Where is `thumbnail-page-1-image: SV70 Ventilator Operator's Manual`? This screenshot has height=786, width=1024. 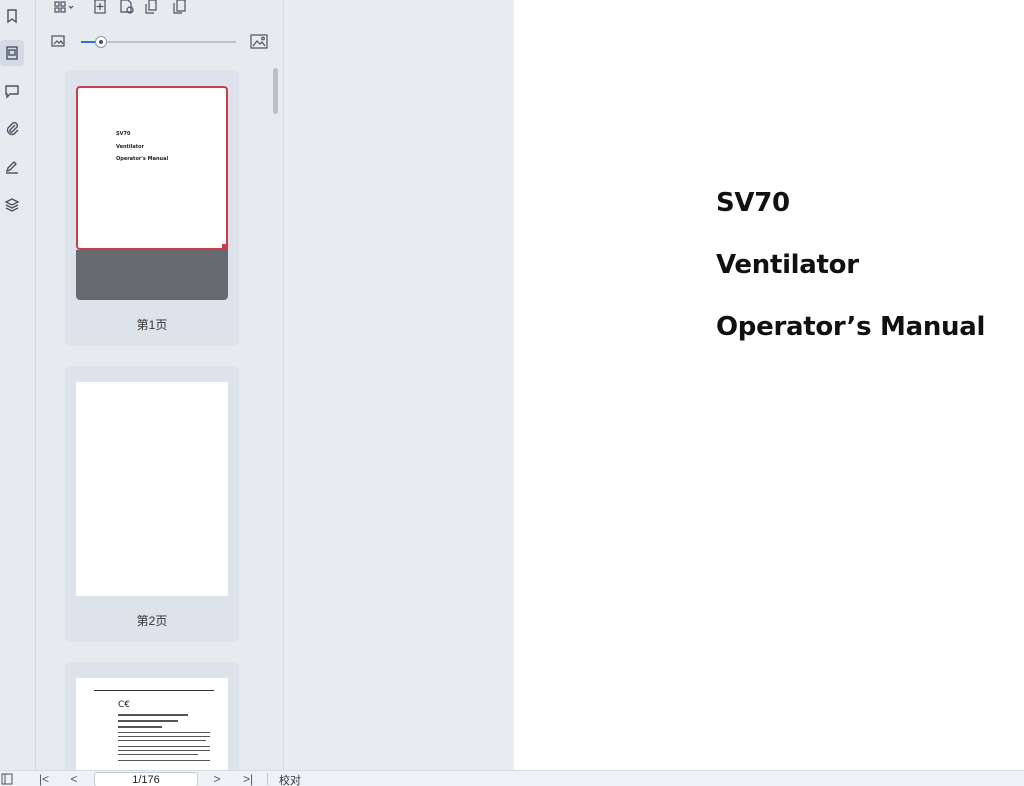 thumbnail-page-1-image: SV70 Ventilator Operator's Manual is located at coordinates (152, 168).